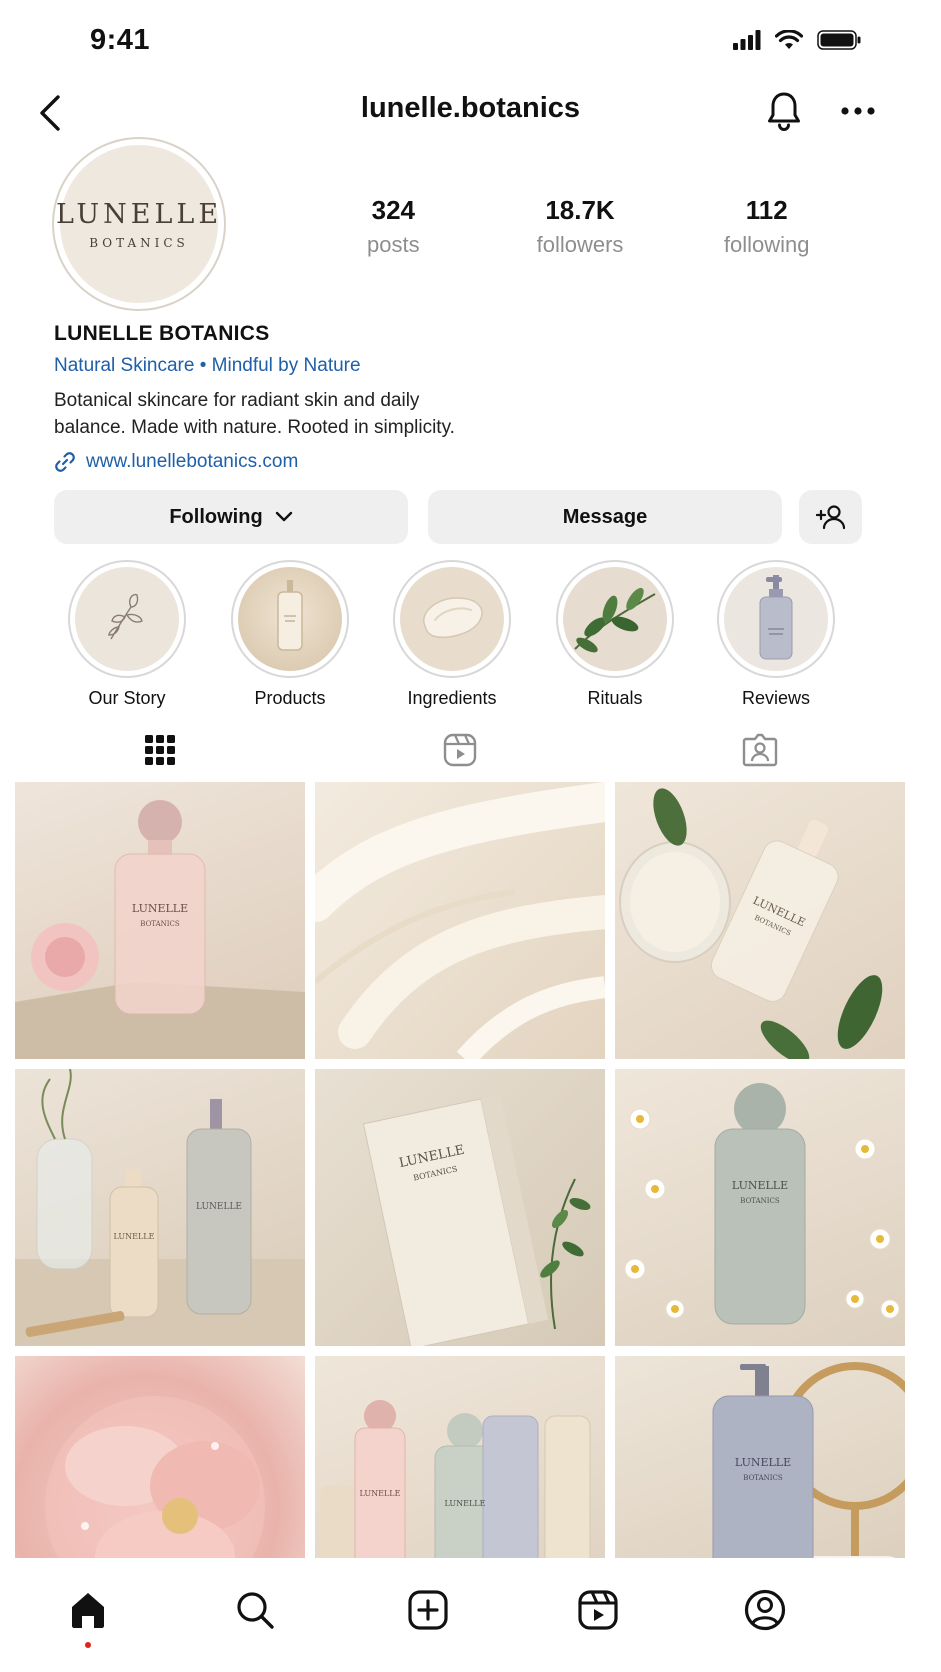 This screenshot has height=1672, width=941. What do you see at coordinates (605, 517) in the screenshot?
I see `message-button: Message` at bounding box center [605, 517].